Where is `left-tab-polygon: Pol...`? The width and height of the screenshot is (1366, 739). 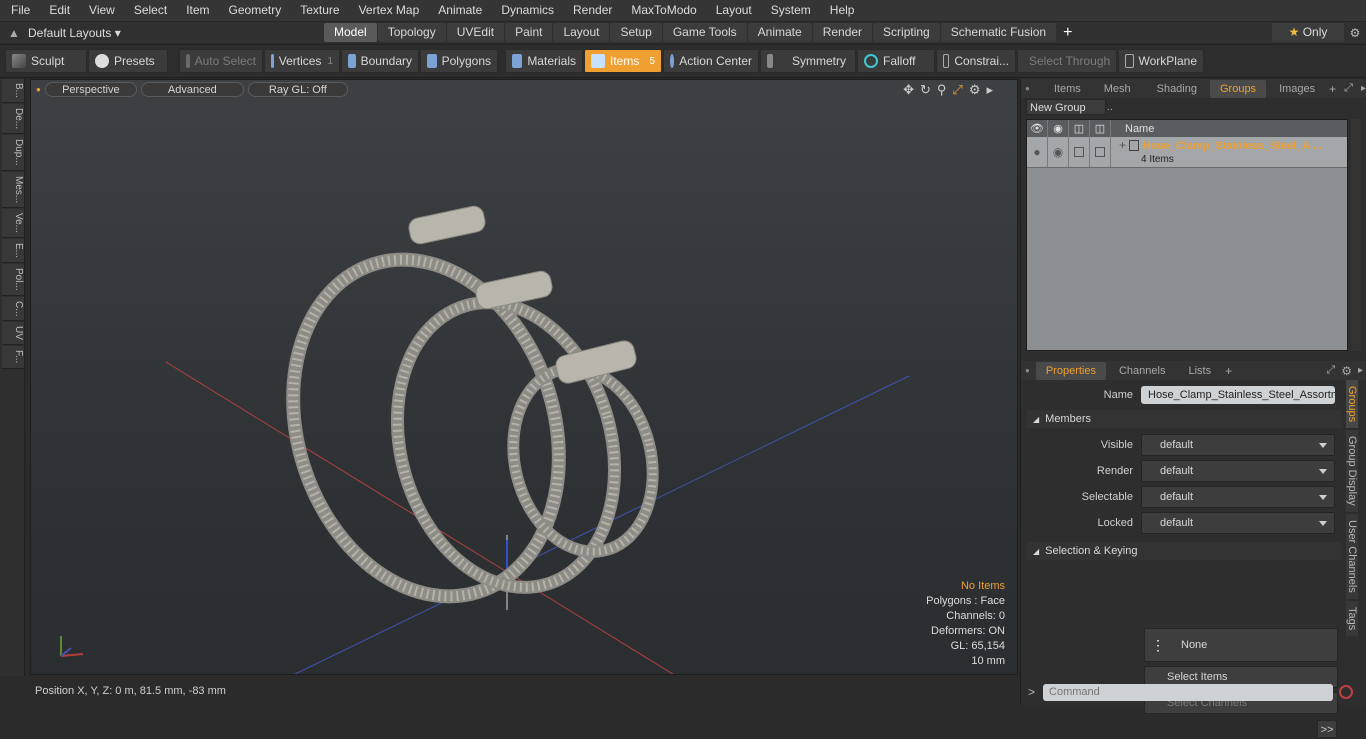
left-tab-polygon: Pol... is located at coordinates (13, 280).